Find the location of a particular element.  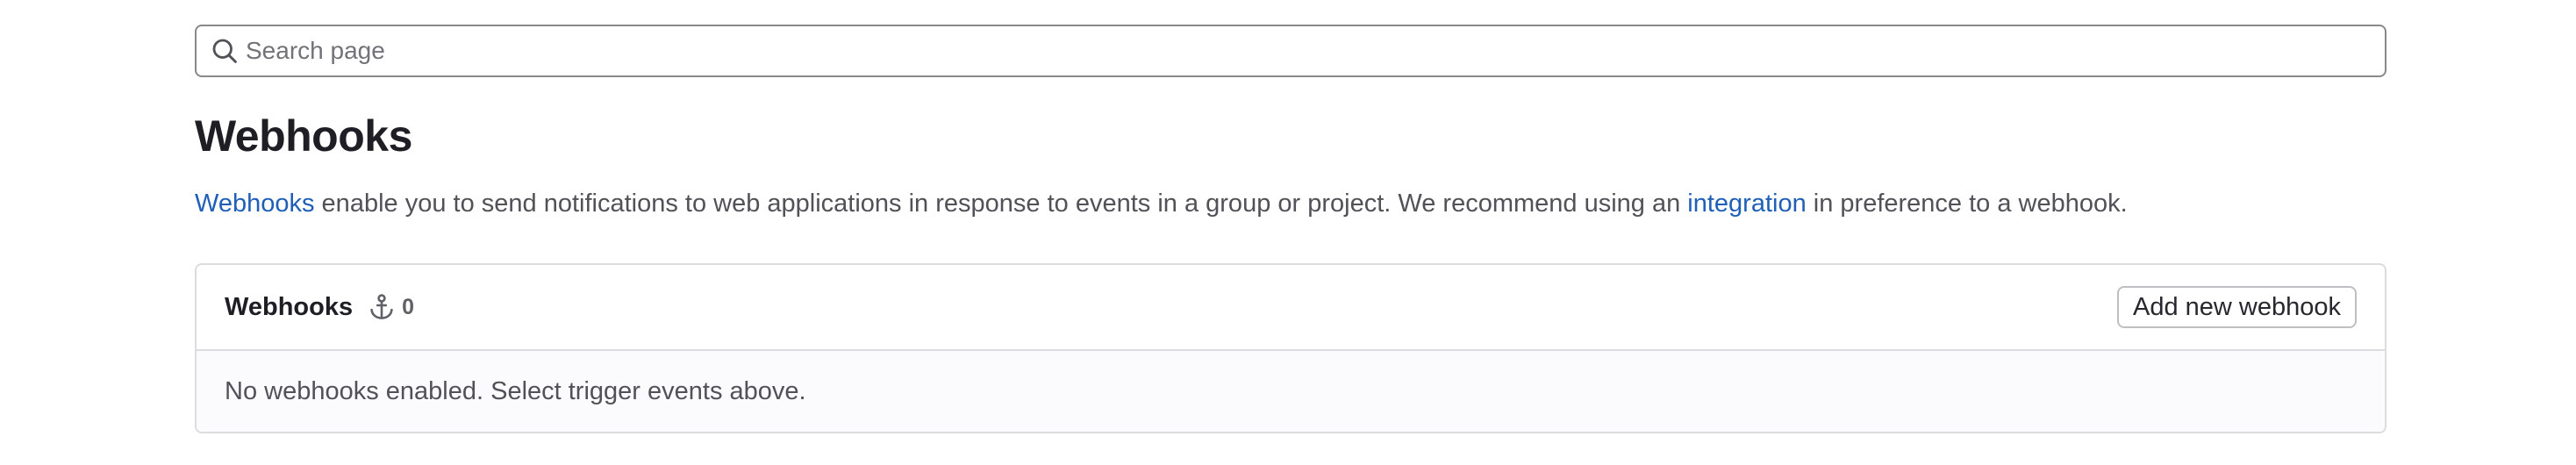

webhooks-help-link: Webhooks is located at coordinates (255, 204).